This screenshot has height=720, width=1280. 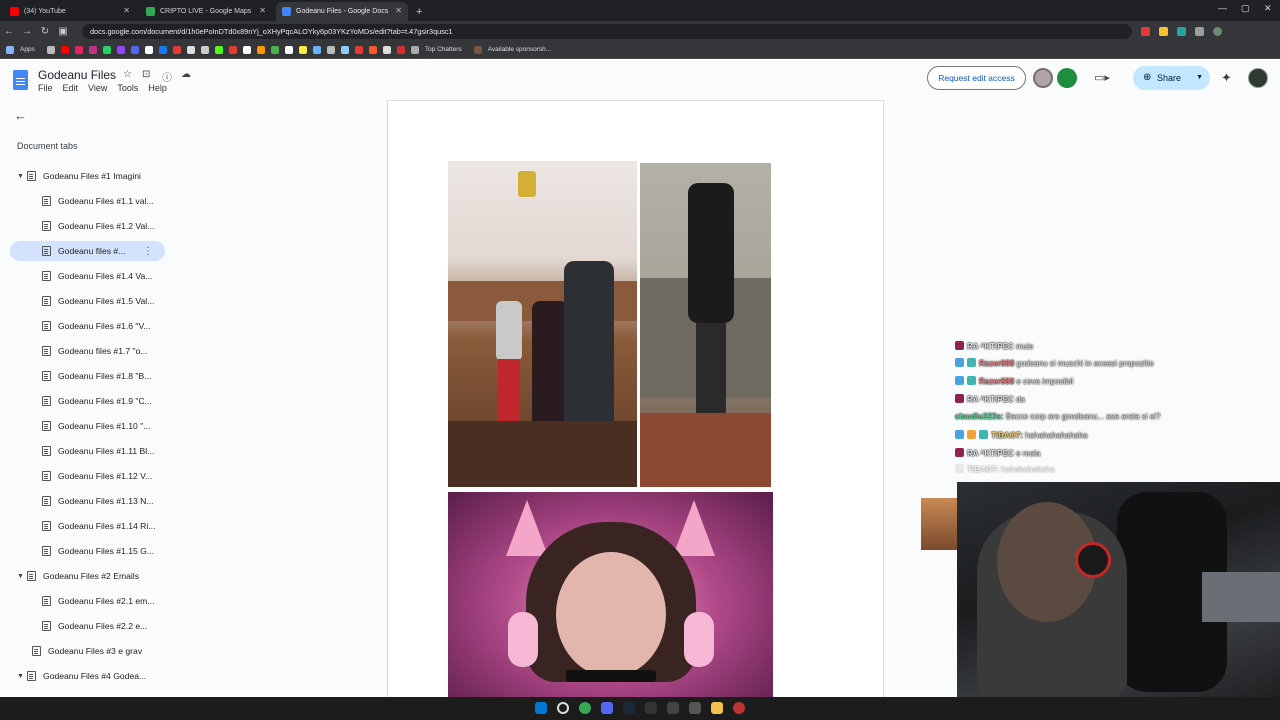 I want to click on share-button: ⊕ Share ▼, so click(x=1171, y=78).